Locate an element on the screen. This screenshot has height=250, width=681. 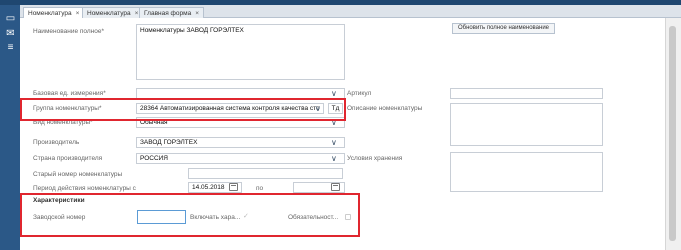
update-full-name-button: Обновить полное наименование is located at coordinates (504, 28).